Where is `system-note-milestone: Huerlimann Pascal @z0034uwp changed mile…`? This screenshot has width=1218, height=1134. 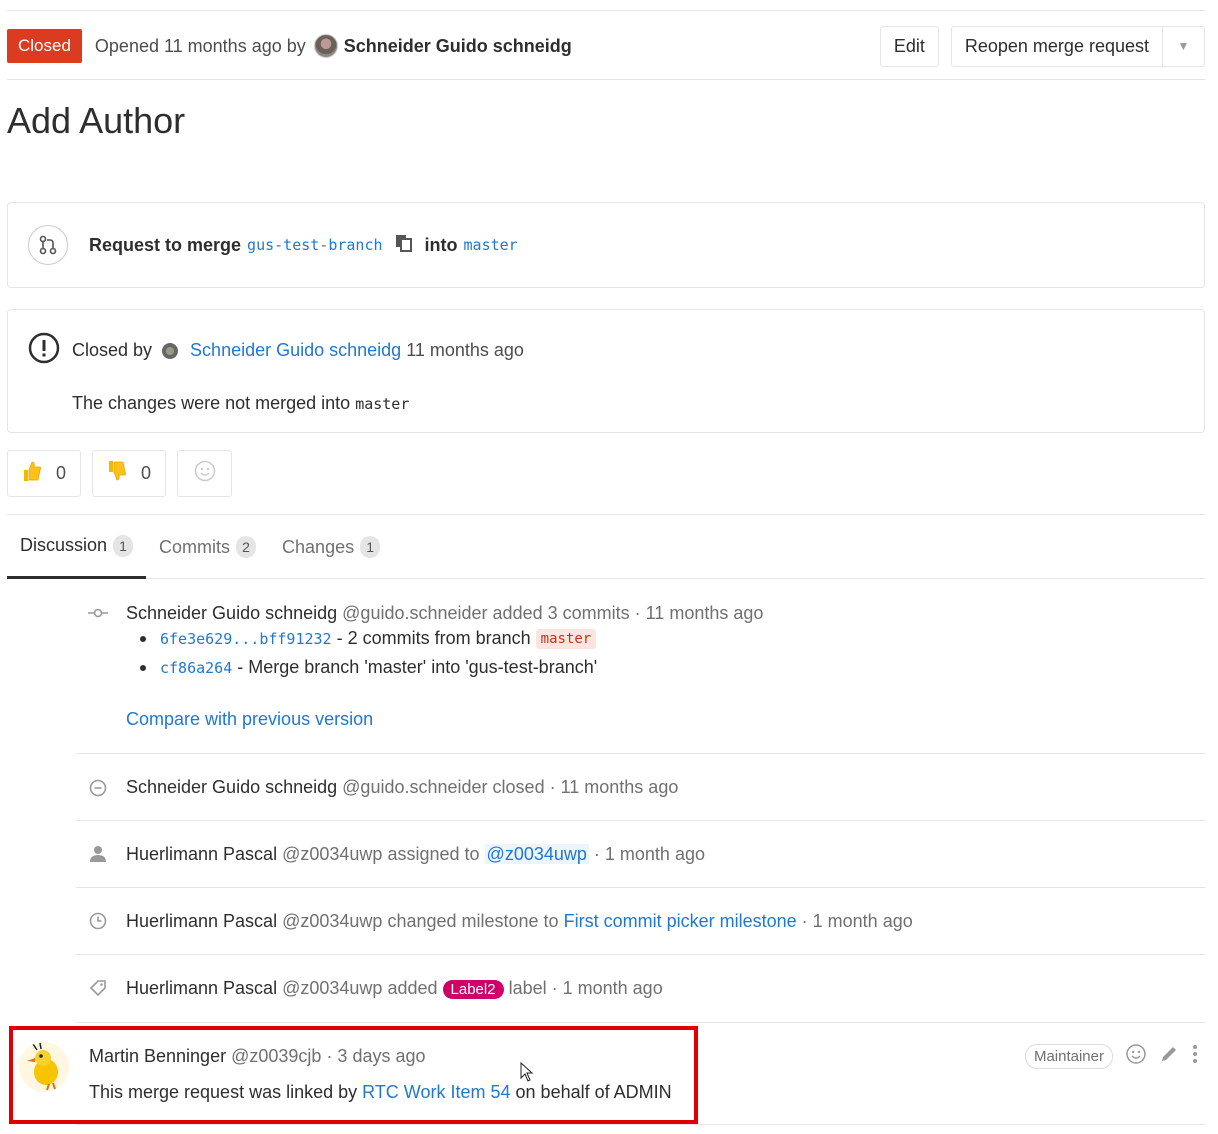 system-note-milestone: Huerlimann Pascal @z0034uwp changed mile… is located at coordinates (640, 921).